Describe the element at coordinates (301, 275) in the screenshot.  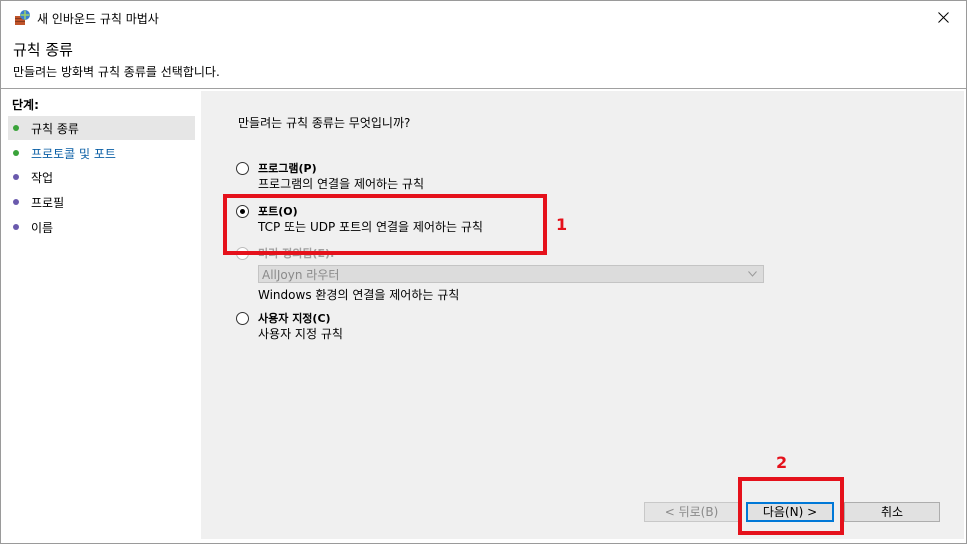
I see `dropdown-value: AllJoyn 라우터` at that location.